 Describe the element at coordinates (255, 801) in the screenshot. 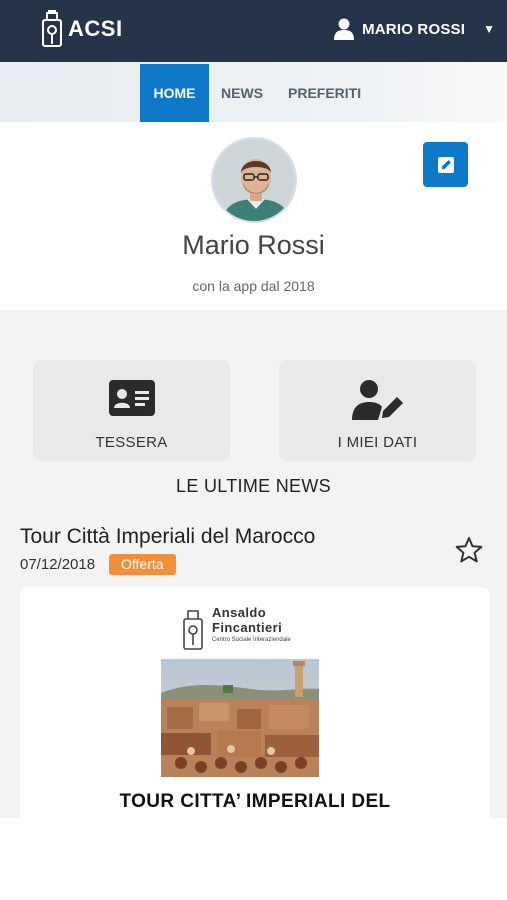

I see `news-card-title: TOUR CITTA’ IMPERIALI DEL` at that location.